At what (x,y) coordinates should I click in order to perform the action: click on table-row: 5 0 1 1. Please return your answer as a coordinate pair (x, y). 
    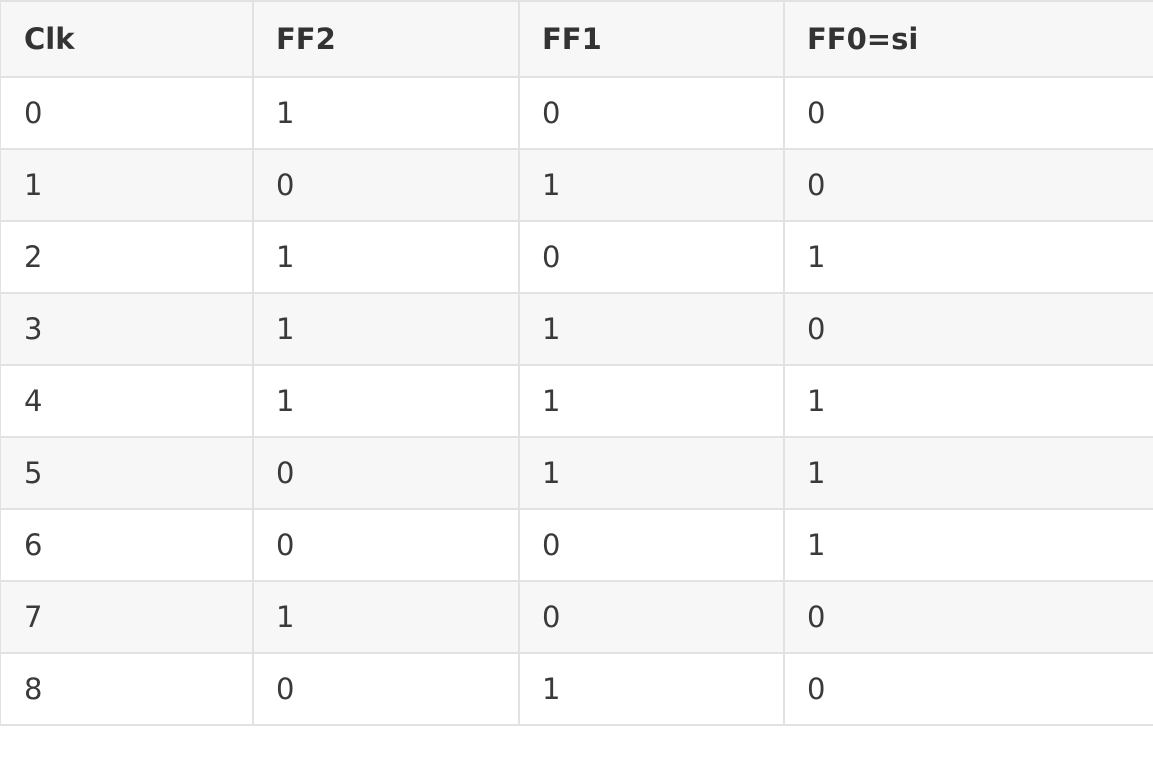
    Looking at the image, I should click on (576, 473).